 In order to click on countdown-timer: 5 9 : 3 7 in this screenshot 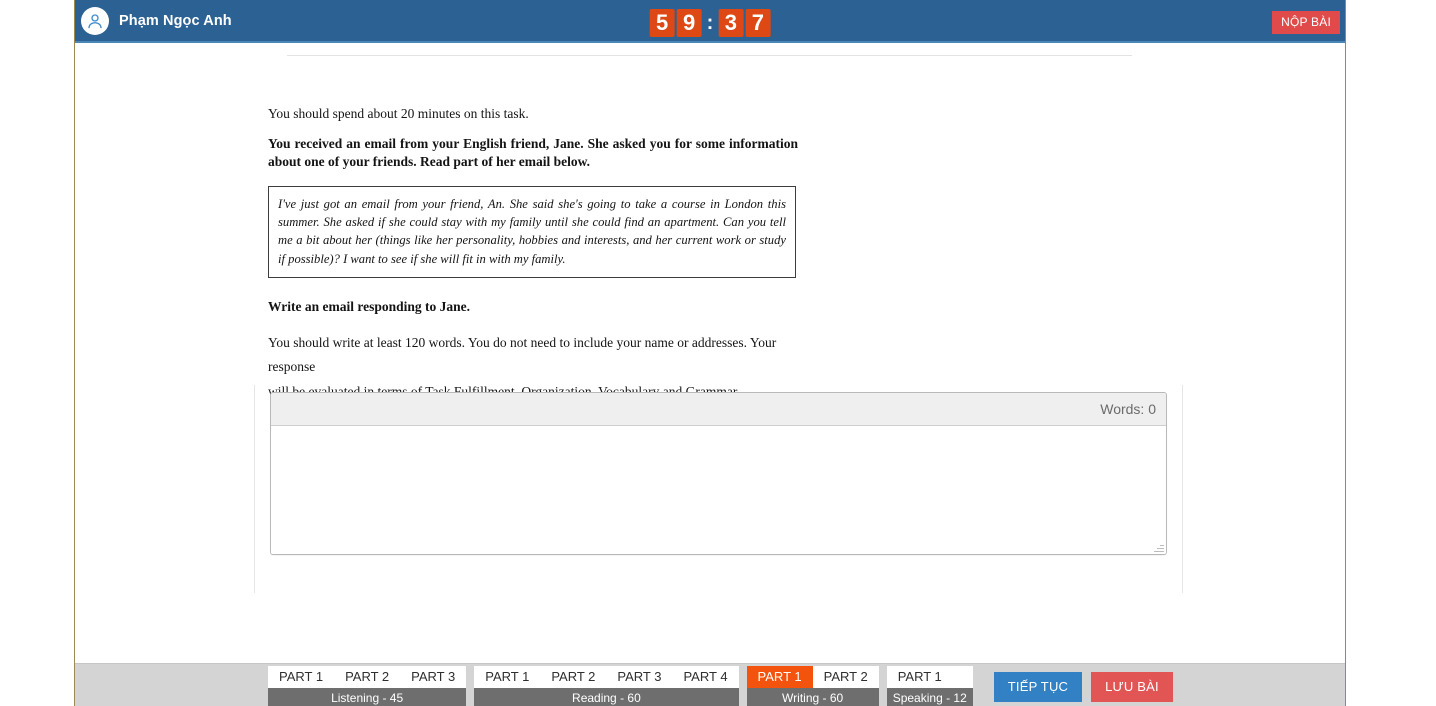, I will do `click(710, 23)`.